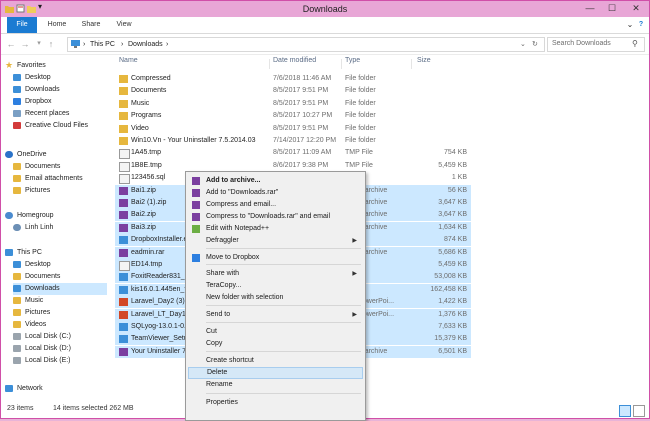  What do you see at coordinates (22, 25) in the screenshot?
I see `tab-file: File` at bounding box center [22, 25].